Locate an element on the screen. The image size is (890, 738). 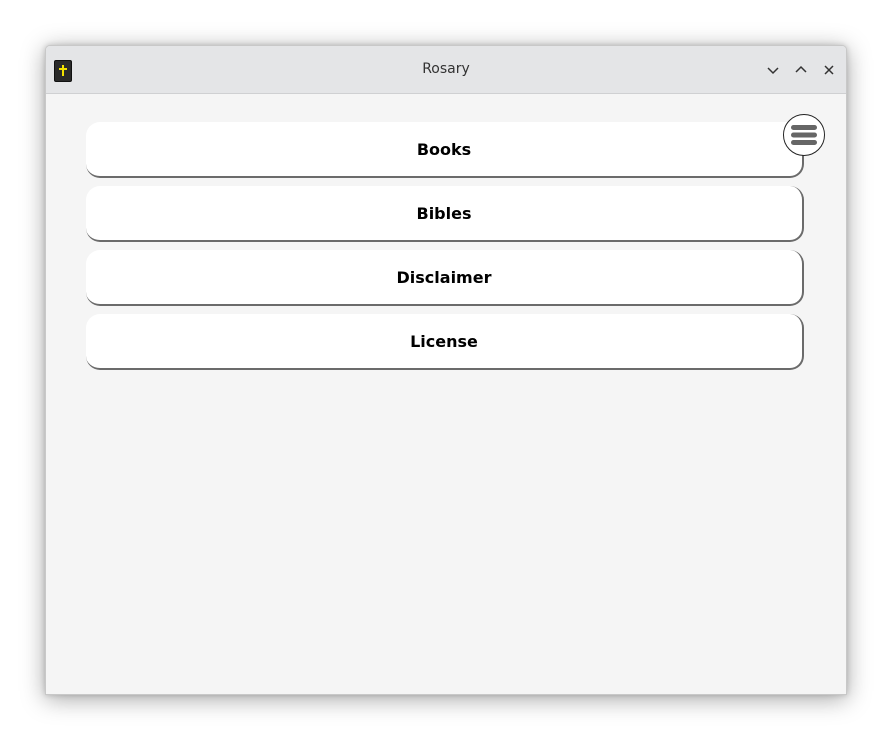
books-button-label: Books is located at coordinates (444, 149).